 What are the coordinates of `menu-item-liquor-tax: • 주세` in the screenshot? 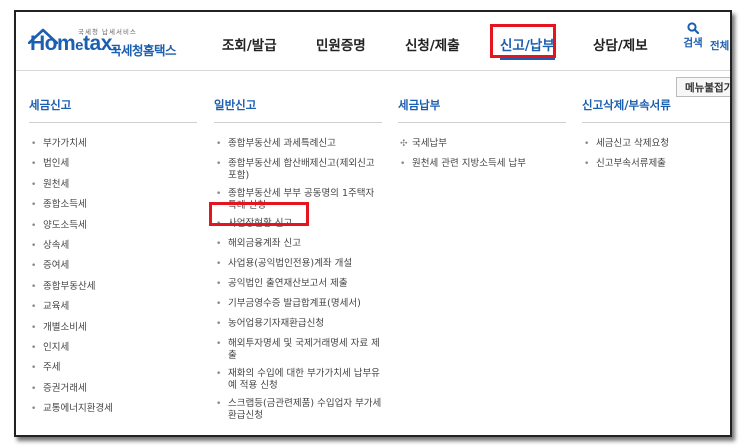 It's located at (113, 372).